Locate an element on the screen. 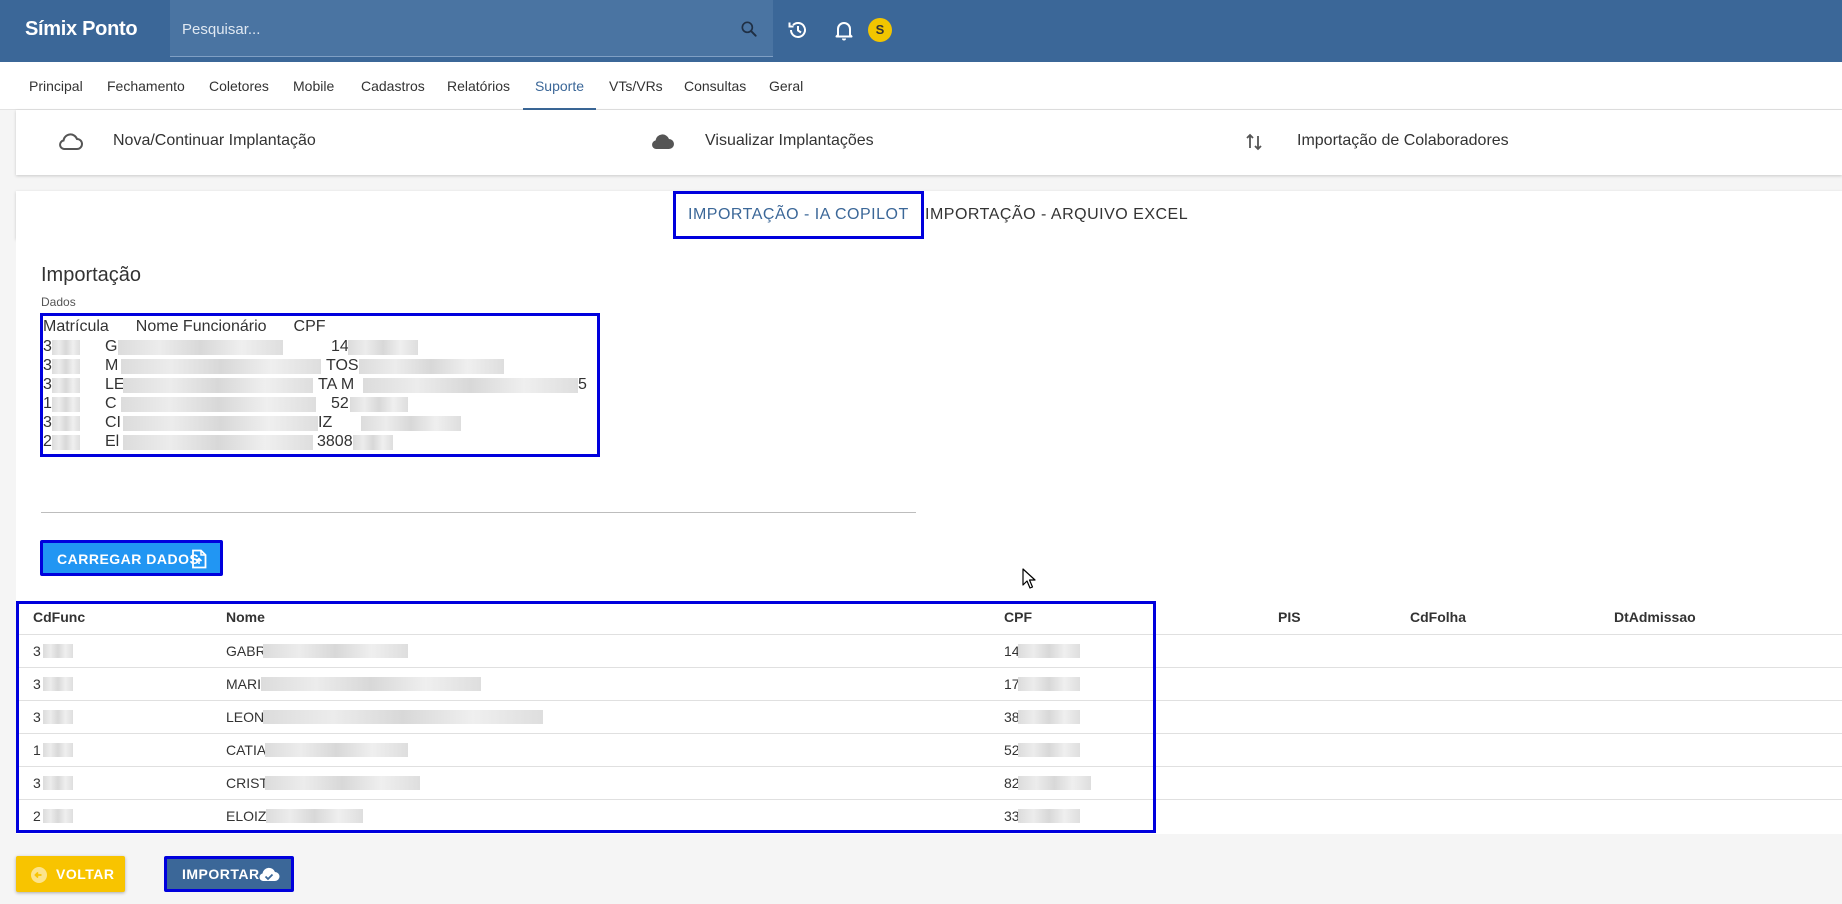 The height and width of the screenshot is (904, 1842). action-label: Importação de Colaboradores is located at coordinates (1403, 140).